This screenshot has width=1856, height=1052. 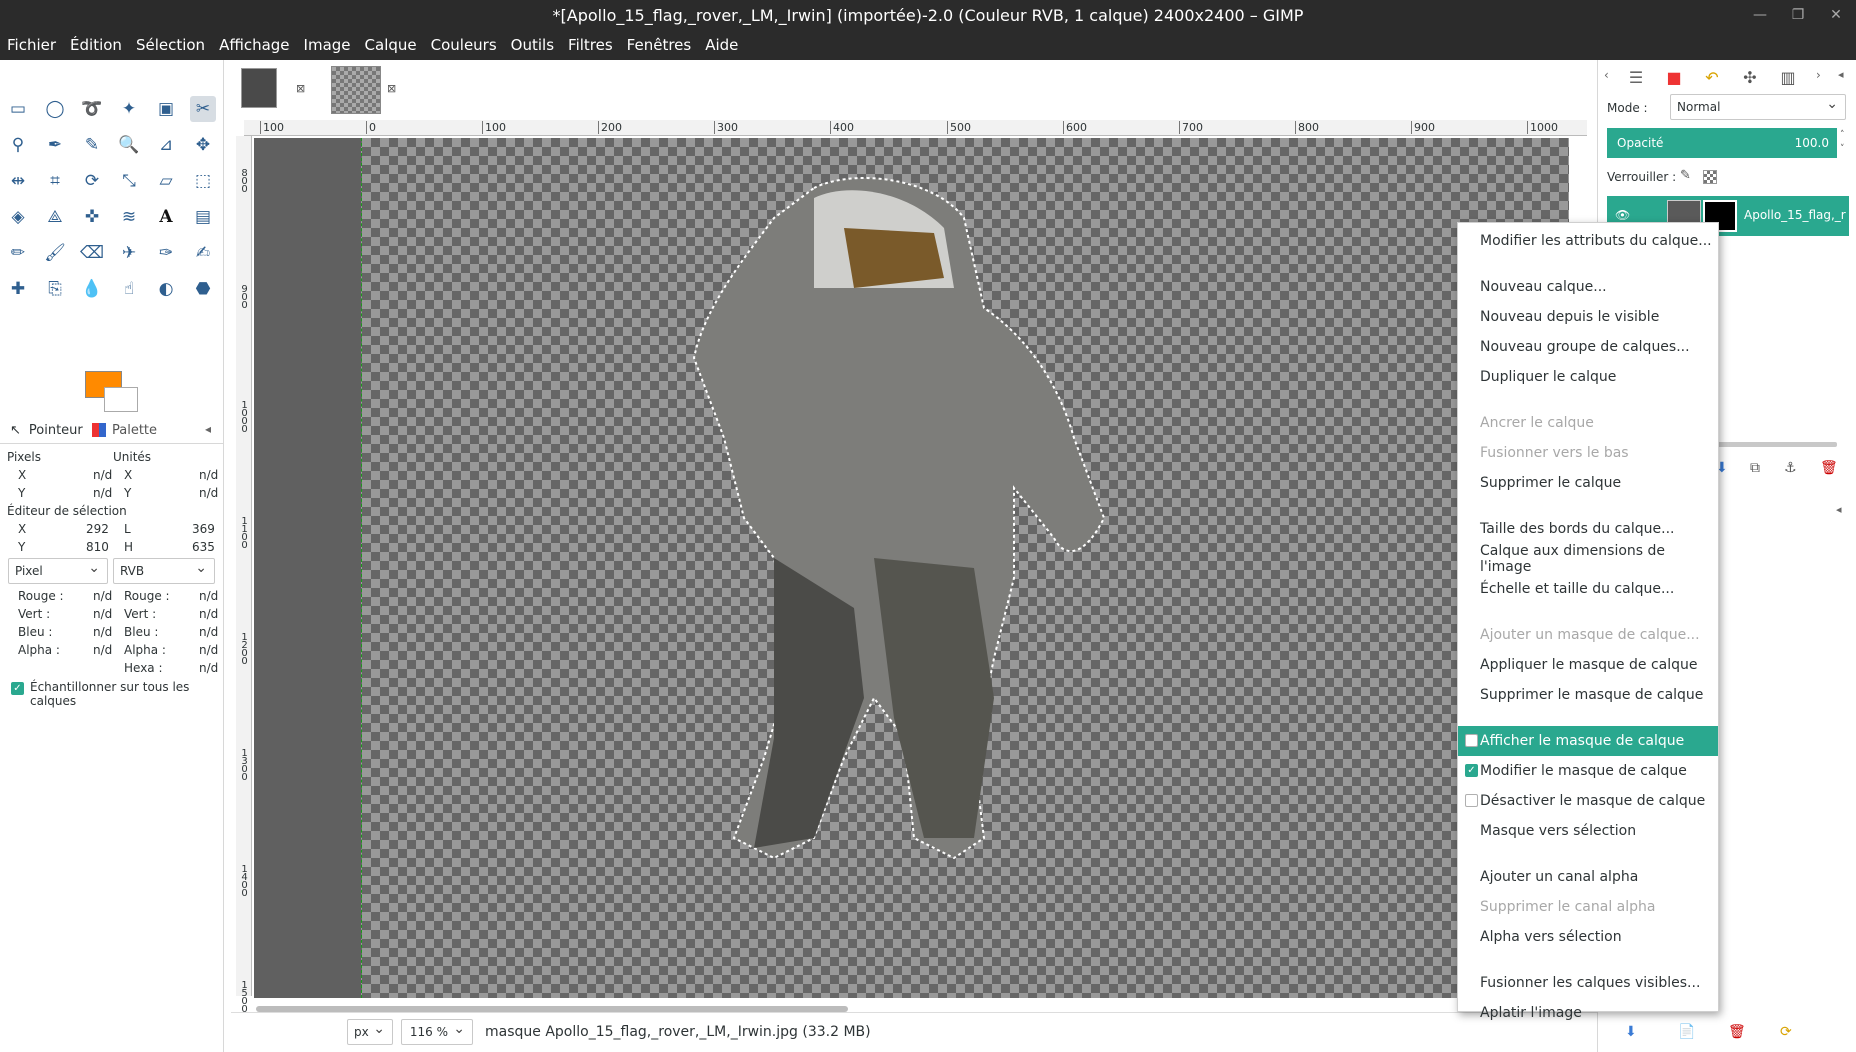 I want to click on sample-all-checkbox: ✓, so click(x=17, y=688).